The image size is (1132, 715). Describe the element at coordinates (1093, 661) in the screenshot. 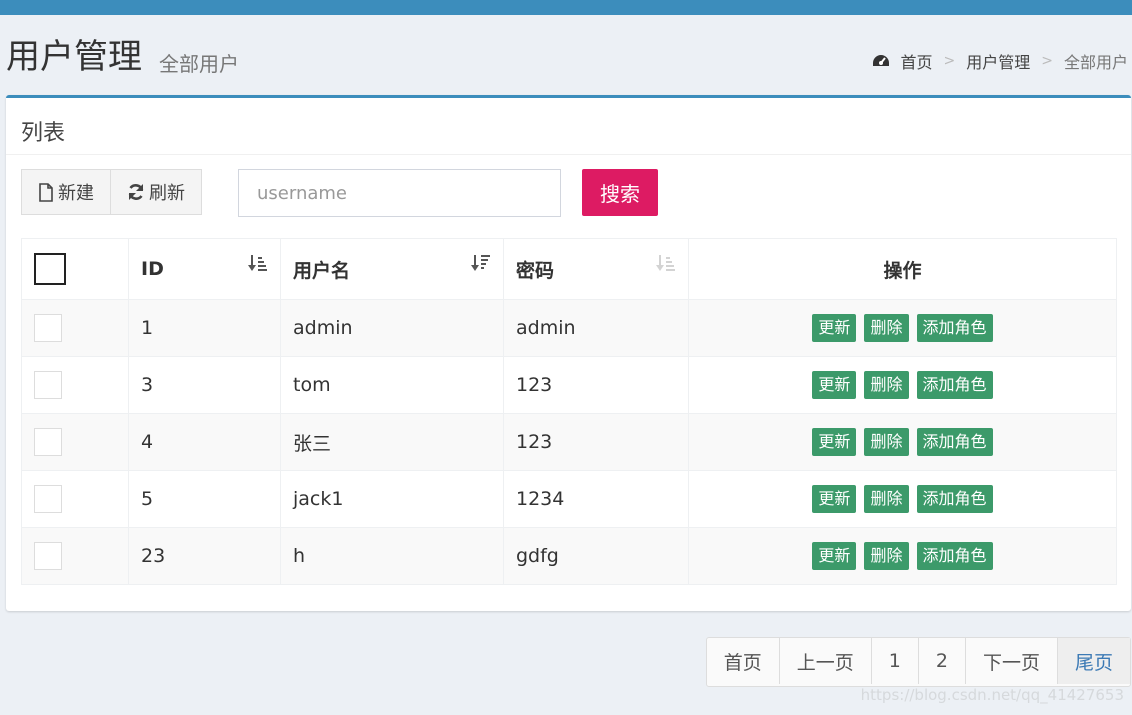

I see `pagination-last: 尾页` at that location.